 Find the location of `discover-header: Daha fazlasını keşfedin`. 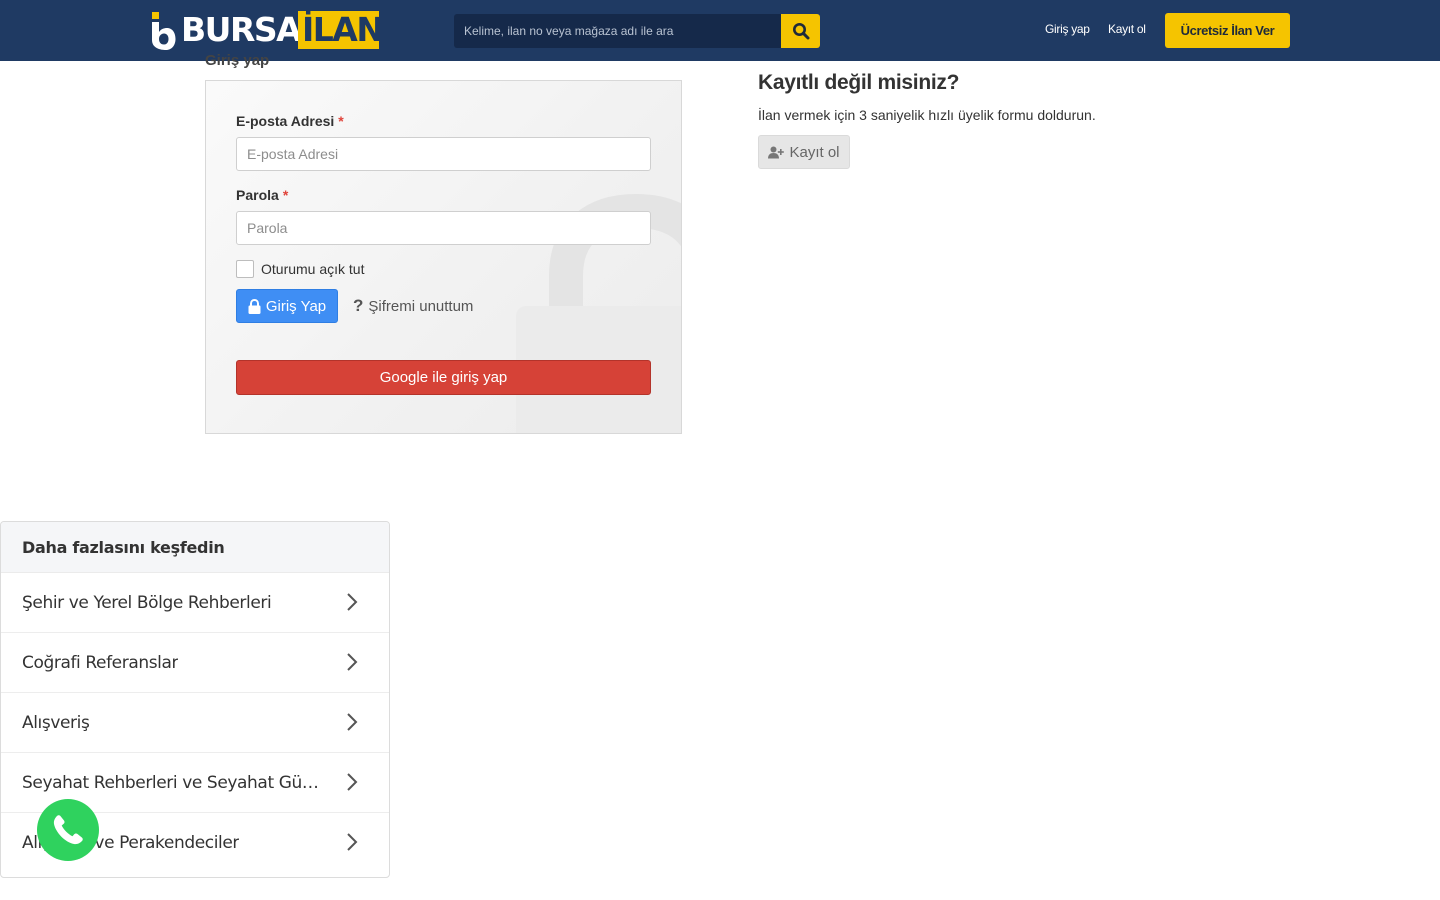

discover-header: Daha fazlasını keşfedin is located at coordinates (195, 547).